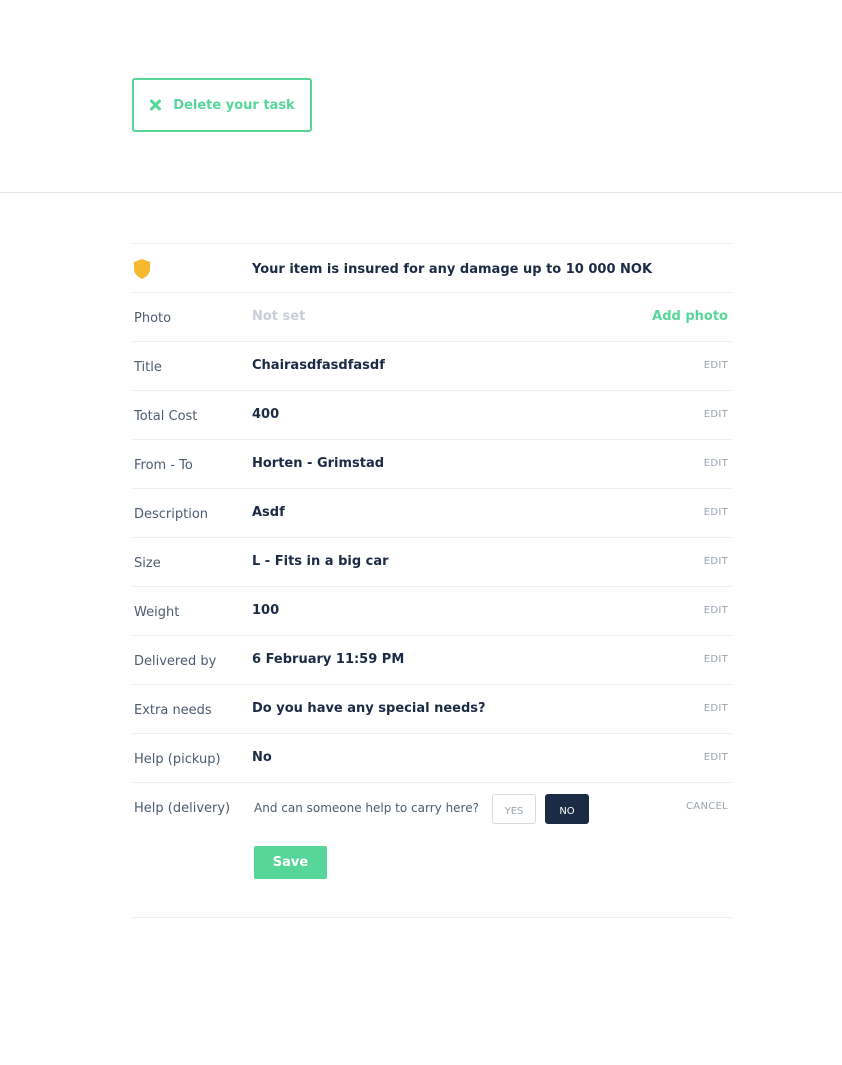 This screenshot has height=1065, width=842. I want to click on insurance-icon-cell, so click(192, 264).